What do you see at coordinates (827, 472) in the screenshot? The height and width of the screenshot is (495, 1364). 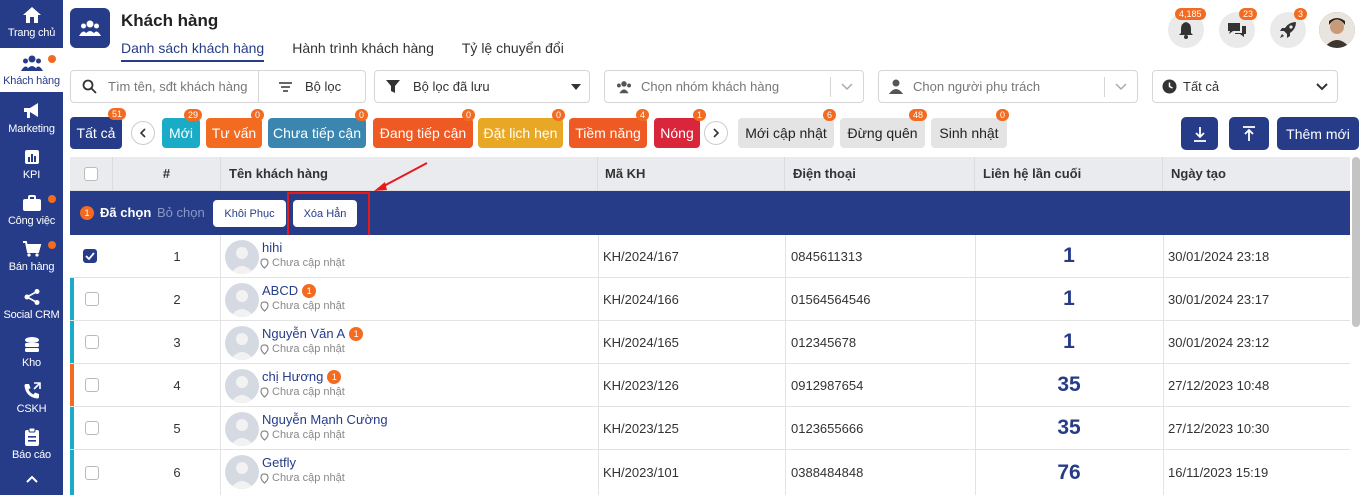 I see `phone: 0388484848` at bounding box center [827, 472].